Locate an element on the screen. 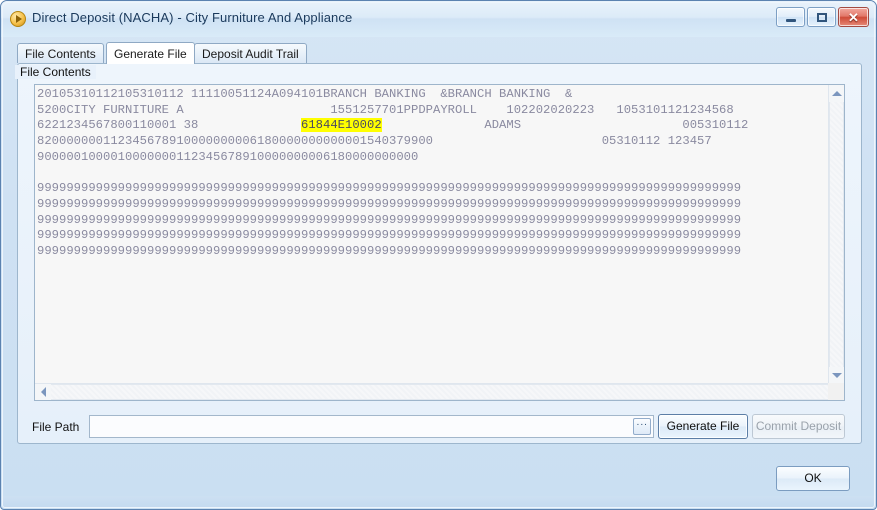 This screenshot has width=877, height=510. tab-label: File Contents is located at coordinates (60, 54).